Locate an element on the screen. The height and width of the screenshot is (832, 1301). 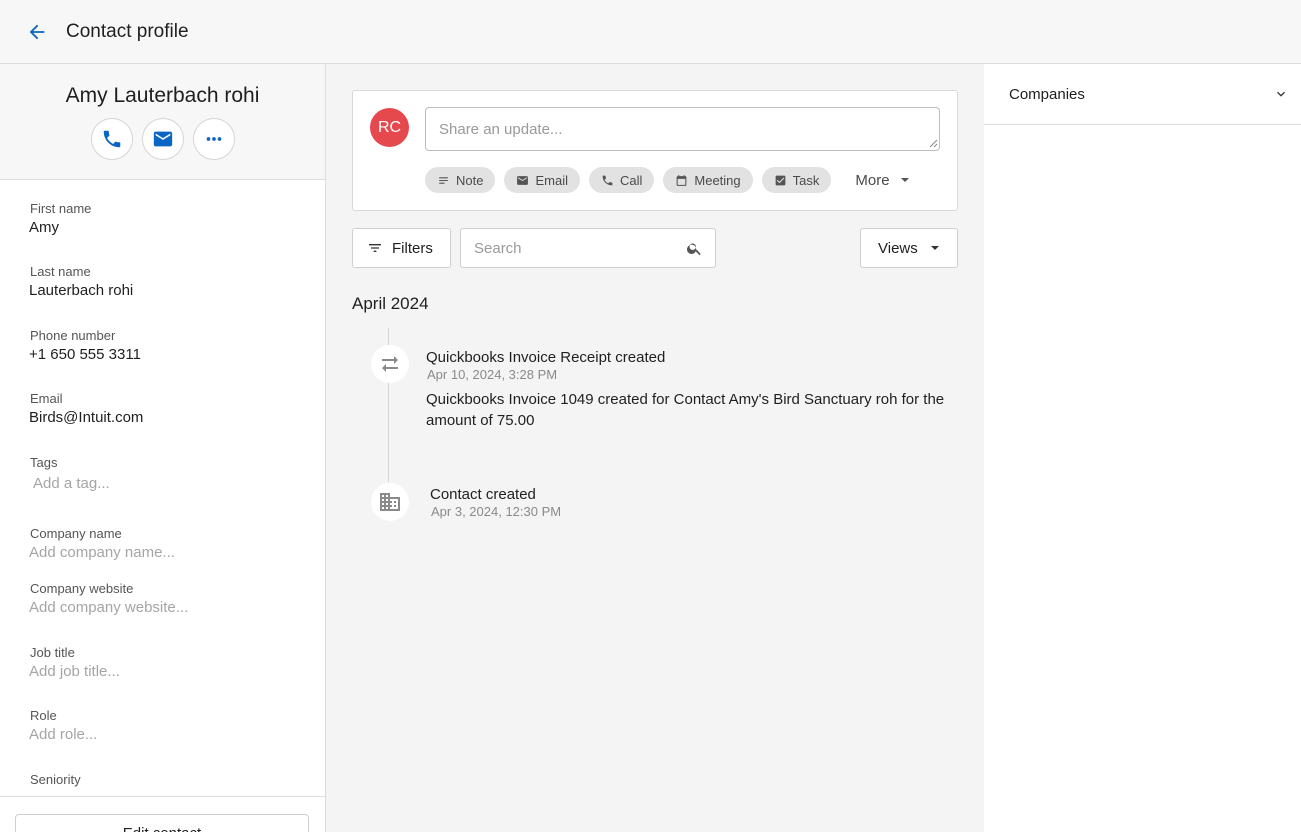
meeting-chip: Meeting is located at coordinates (708, 180).